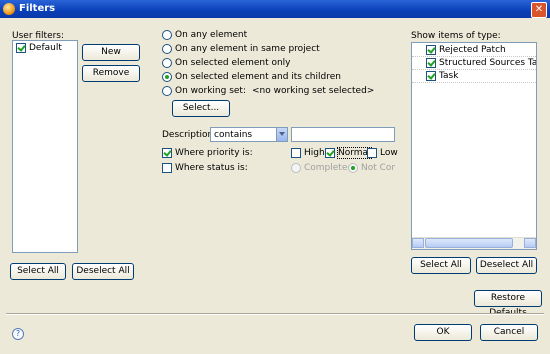 This screenshot has height=354, width=550. Describe the element at coordinates (233, 63) in the screenshot. I see `scope-option-label: On selected element only` at that location.